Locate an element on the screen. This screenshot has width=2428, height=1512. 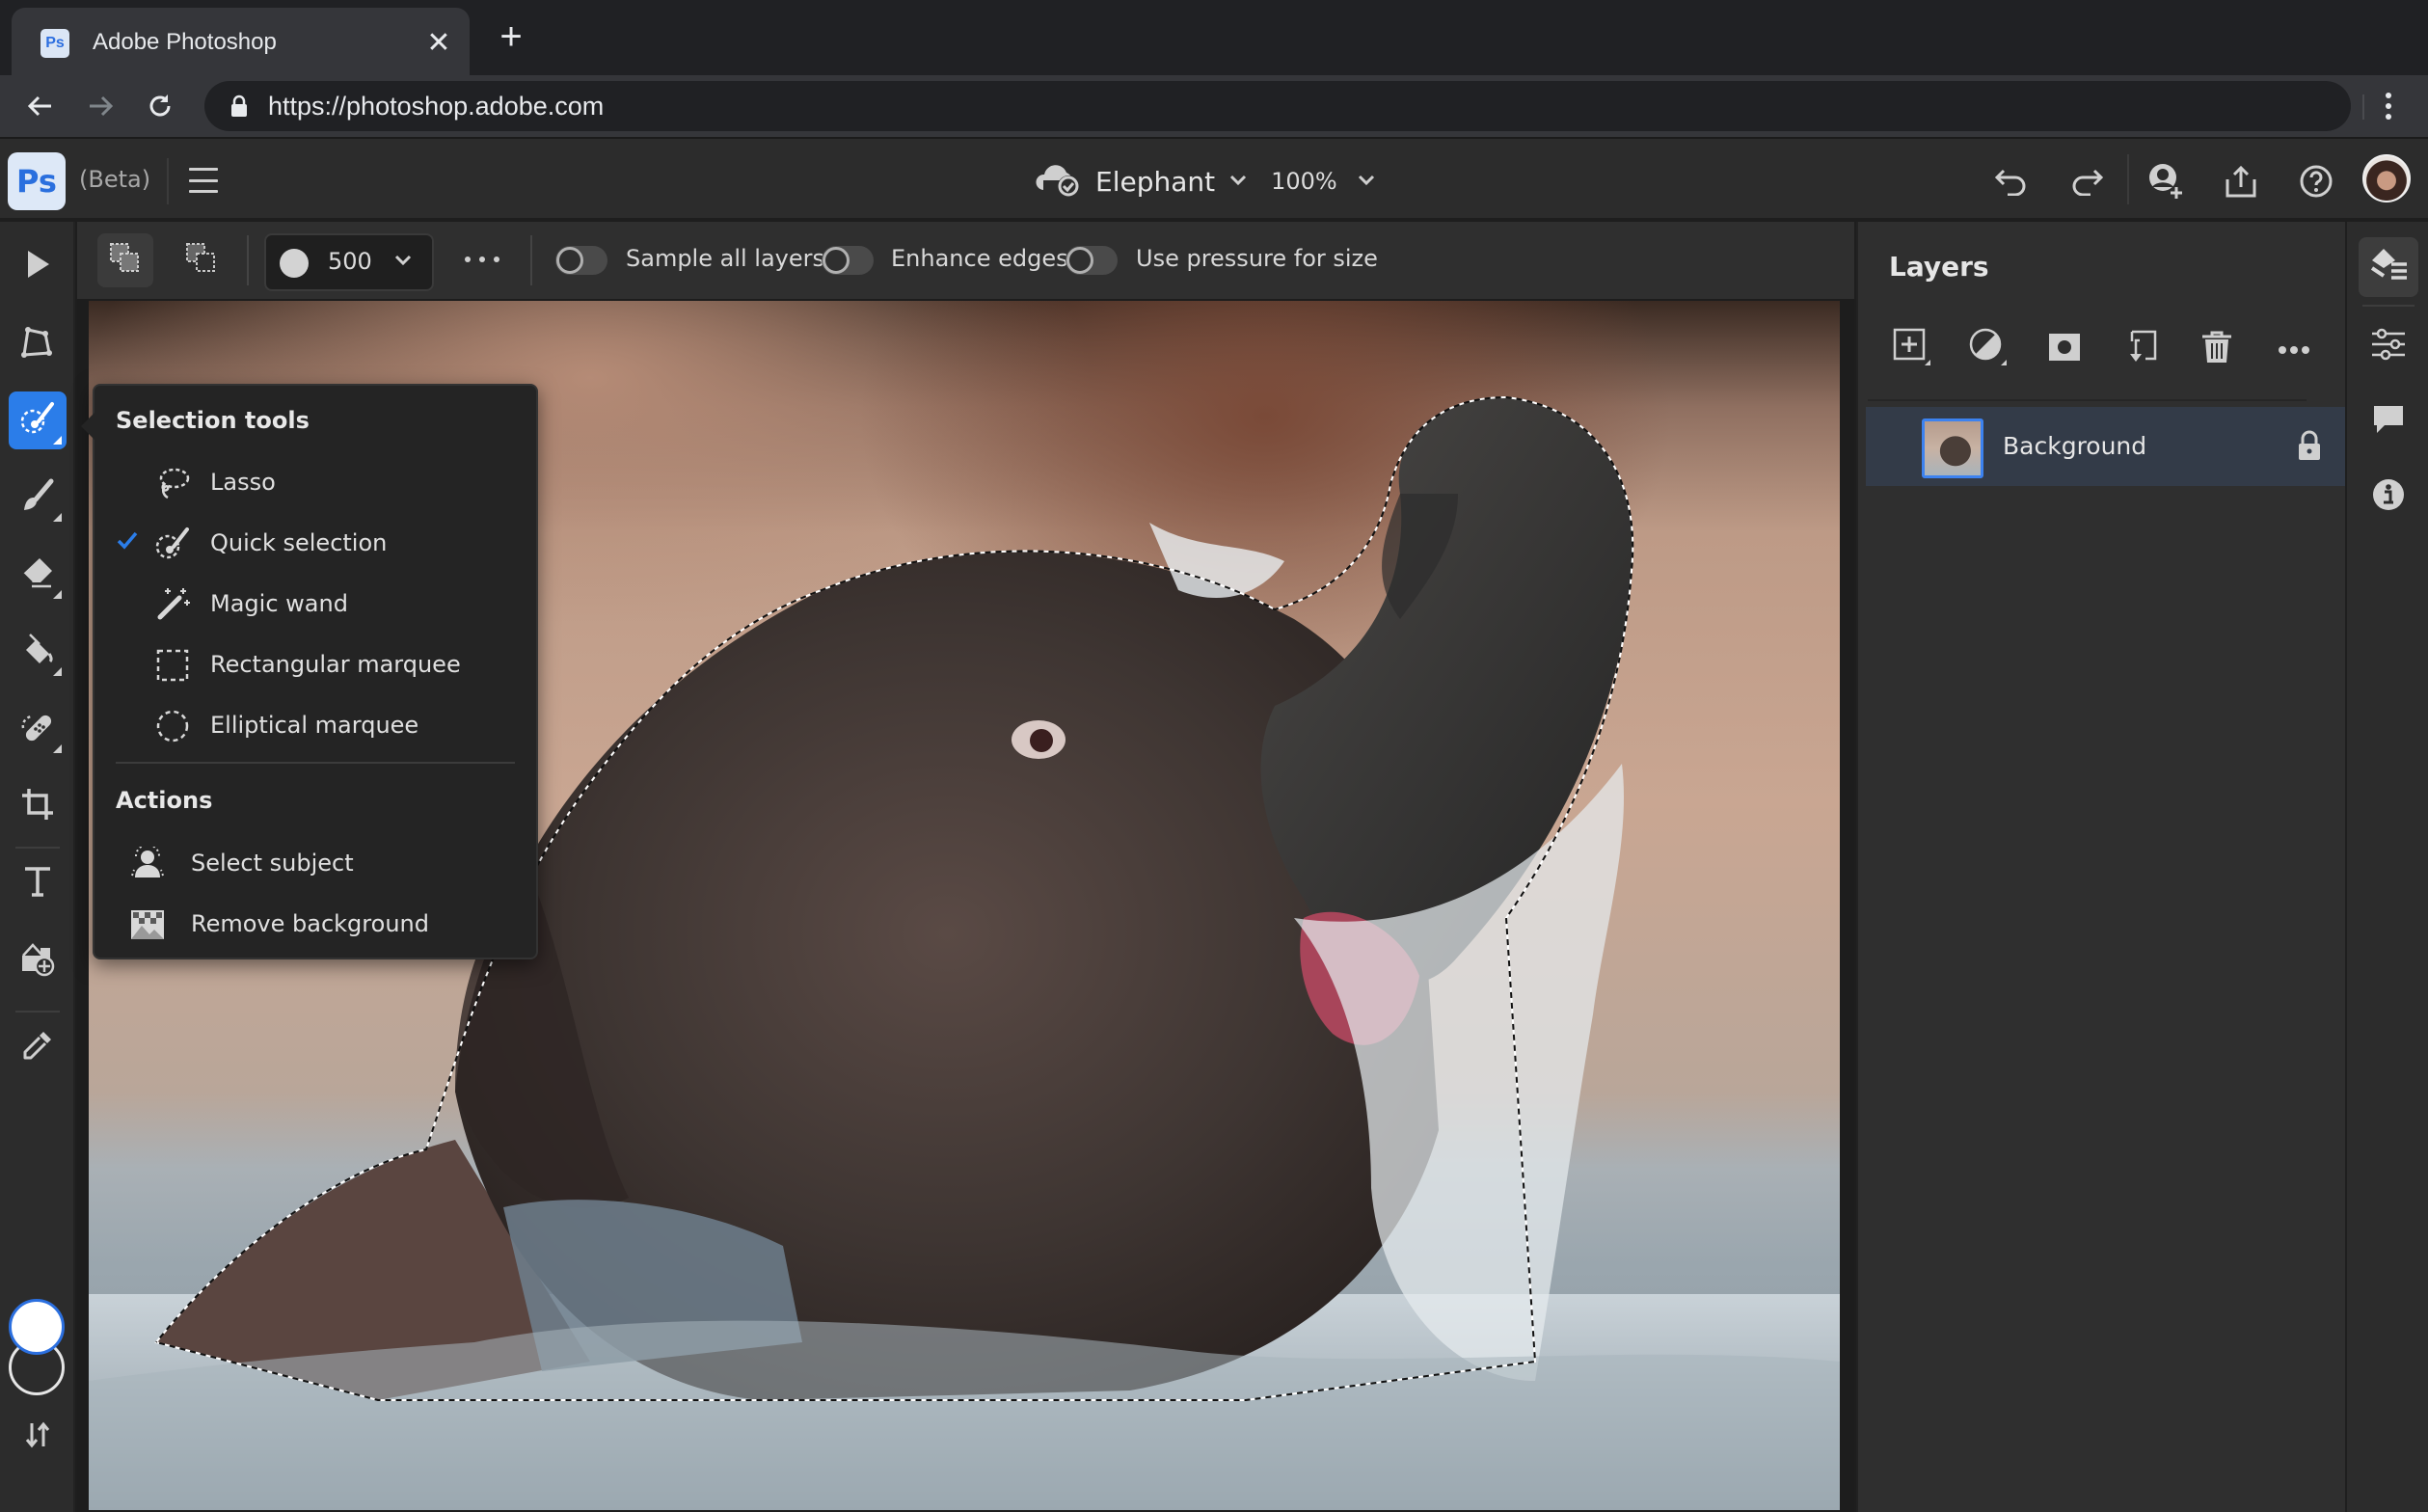
brush-size-value: 500 is located at coordinates (350, 261).